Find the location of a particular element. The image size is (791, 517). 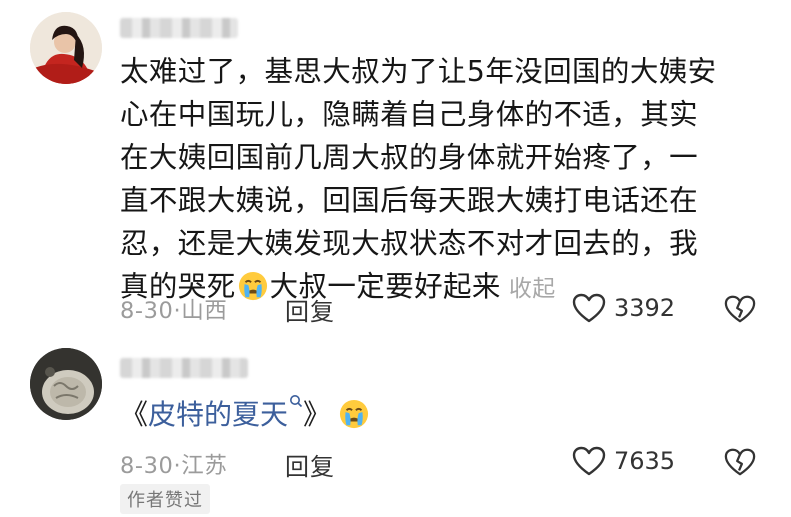

comment-meta: 8-30·江苏 is located at coordinates (174, 466).